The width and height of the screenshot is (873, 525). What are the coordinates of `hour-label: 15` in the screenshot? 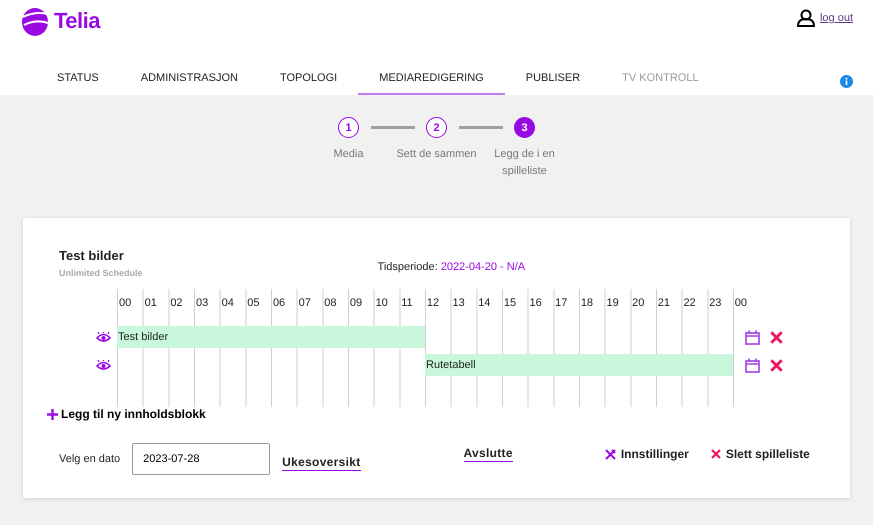 It's located at (510, 303).